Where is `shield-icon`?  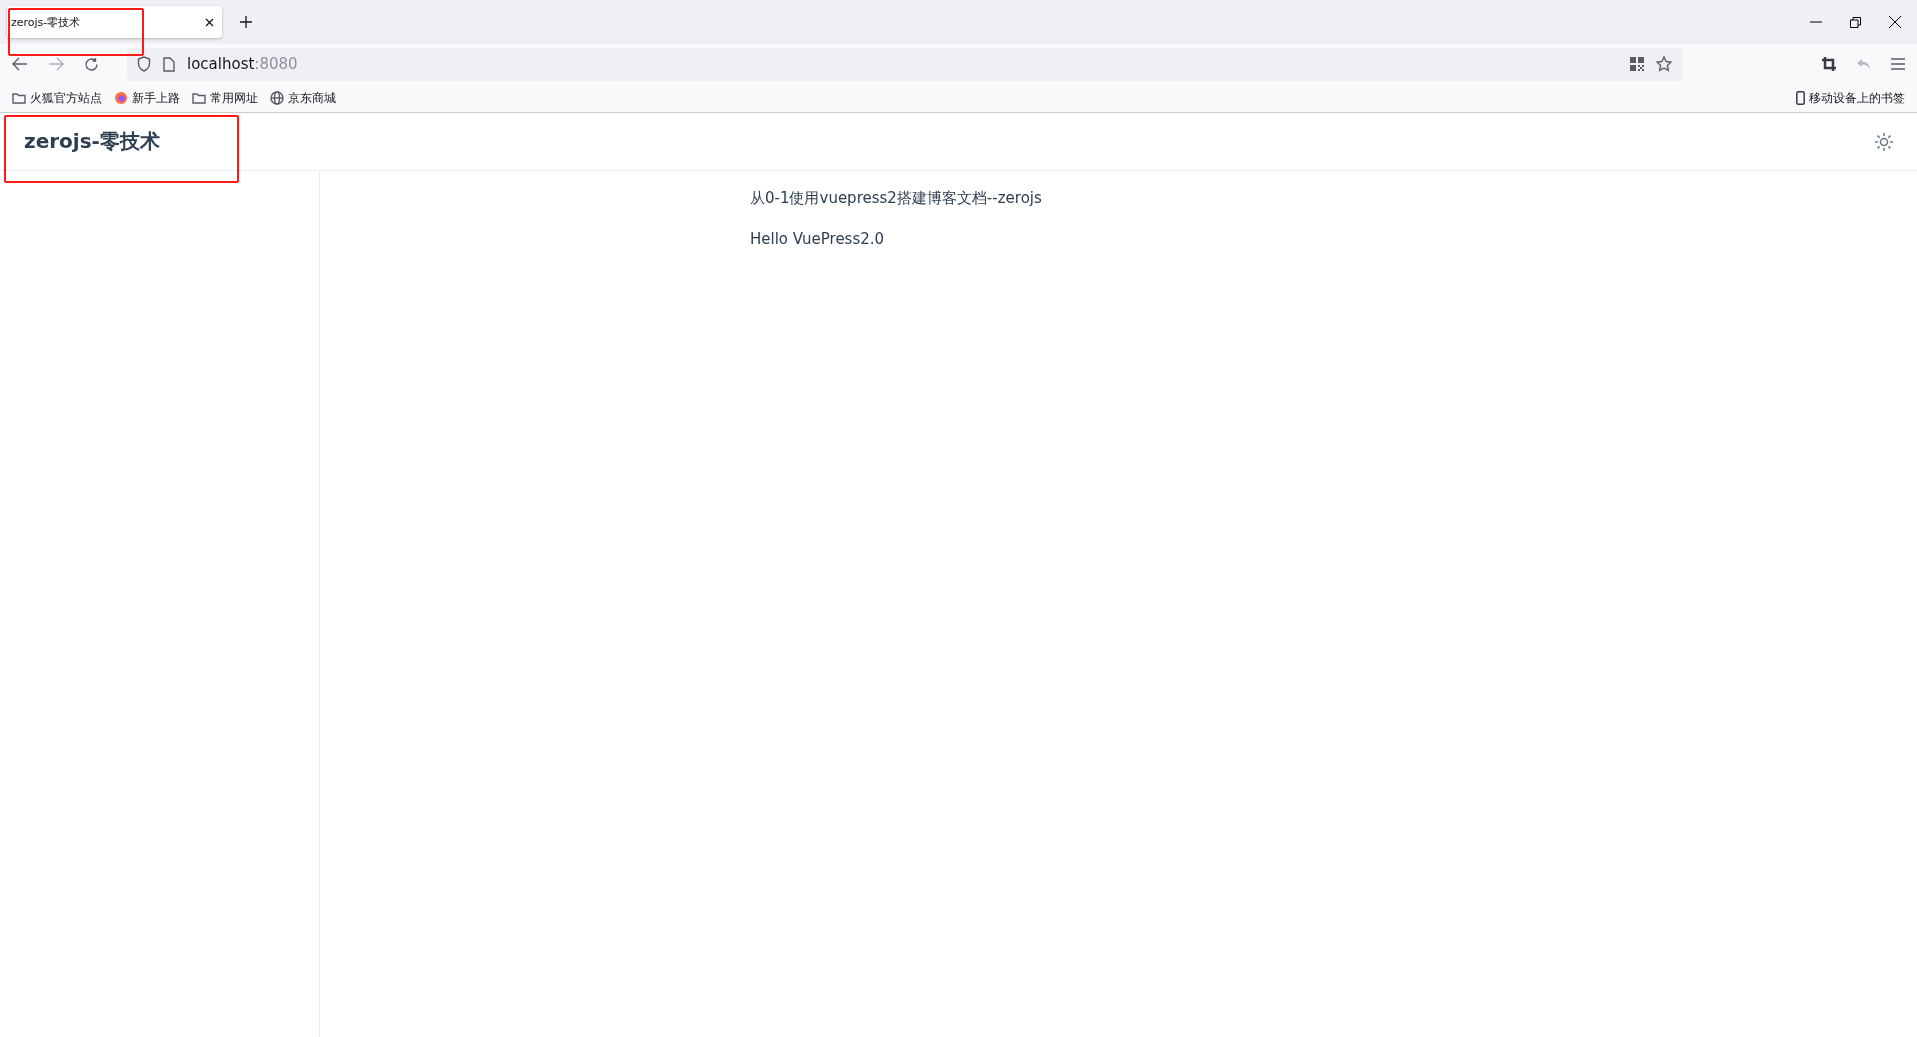
shield-icon is located at coordinates (144, 64).